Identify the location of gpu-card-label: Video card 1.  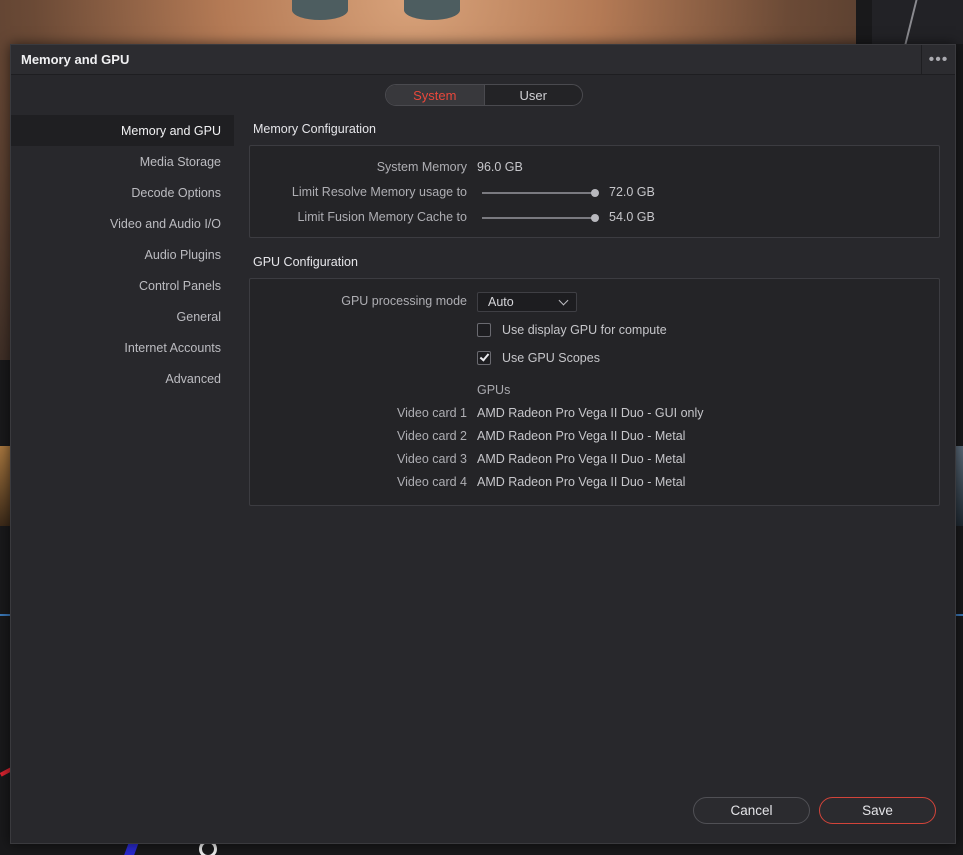
(432, 413).